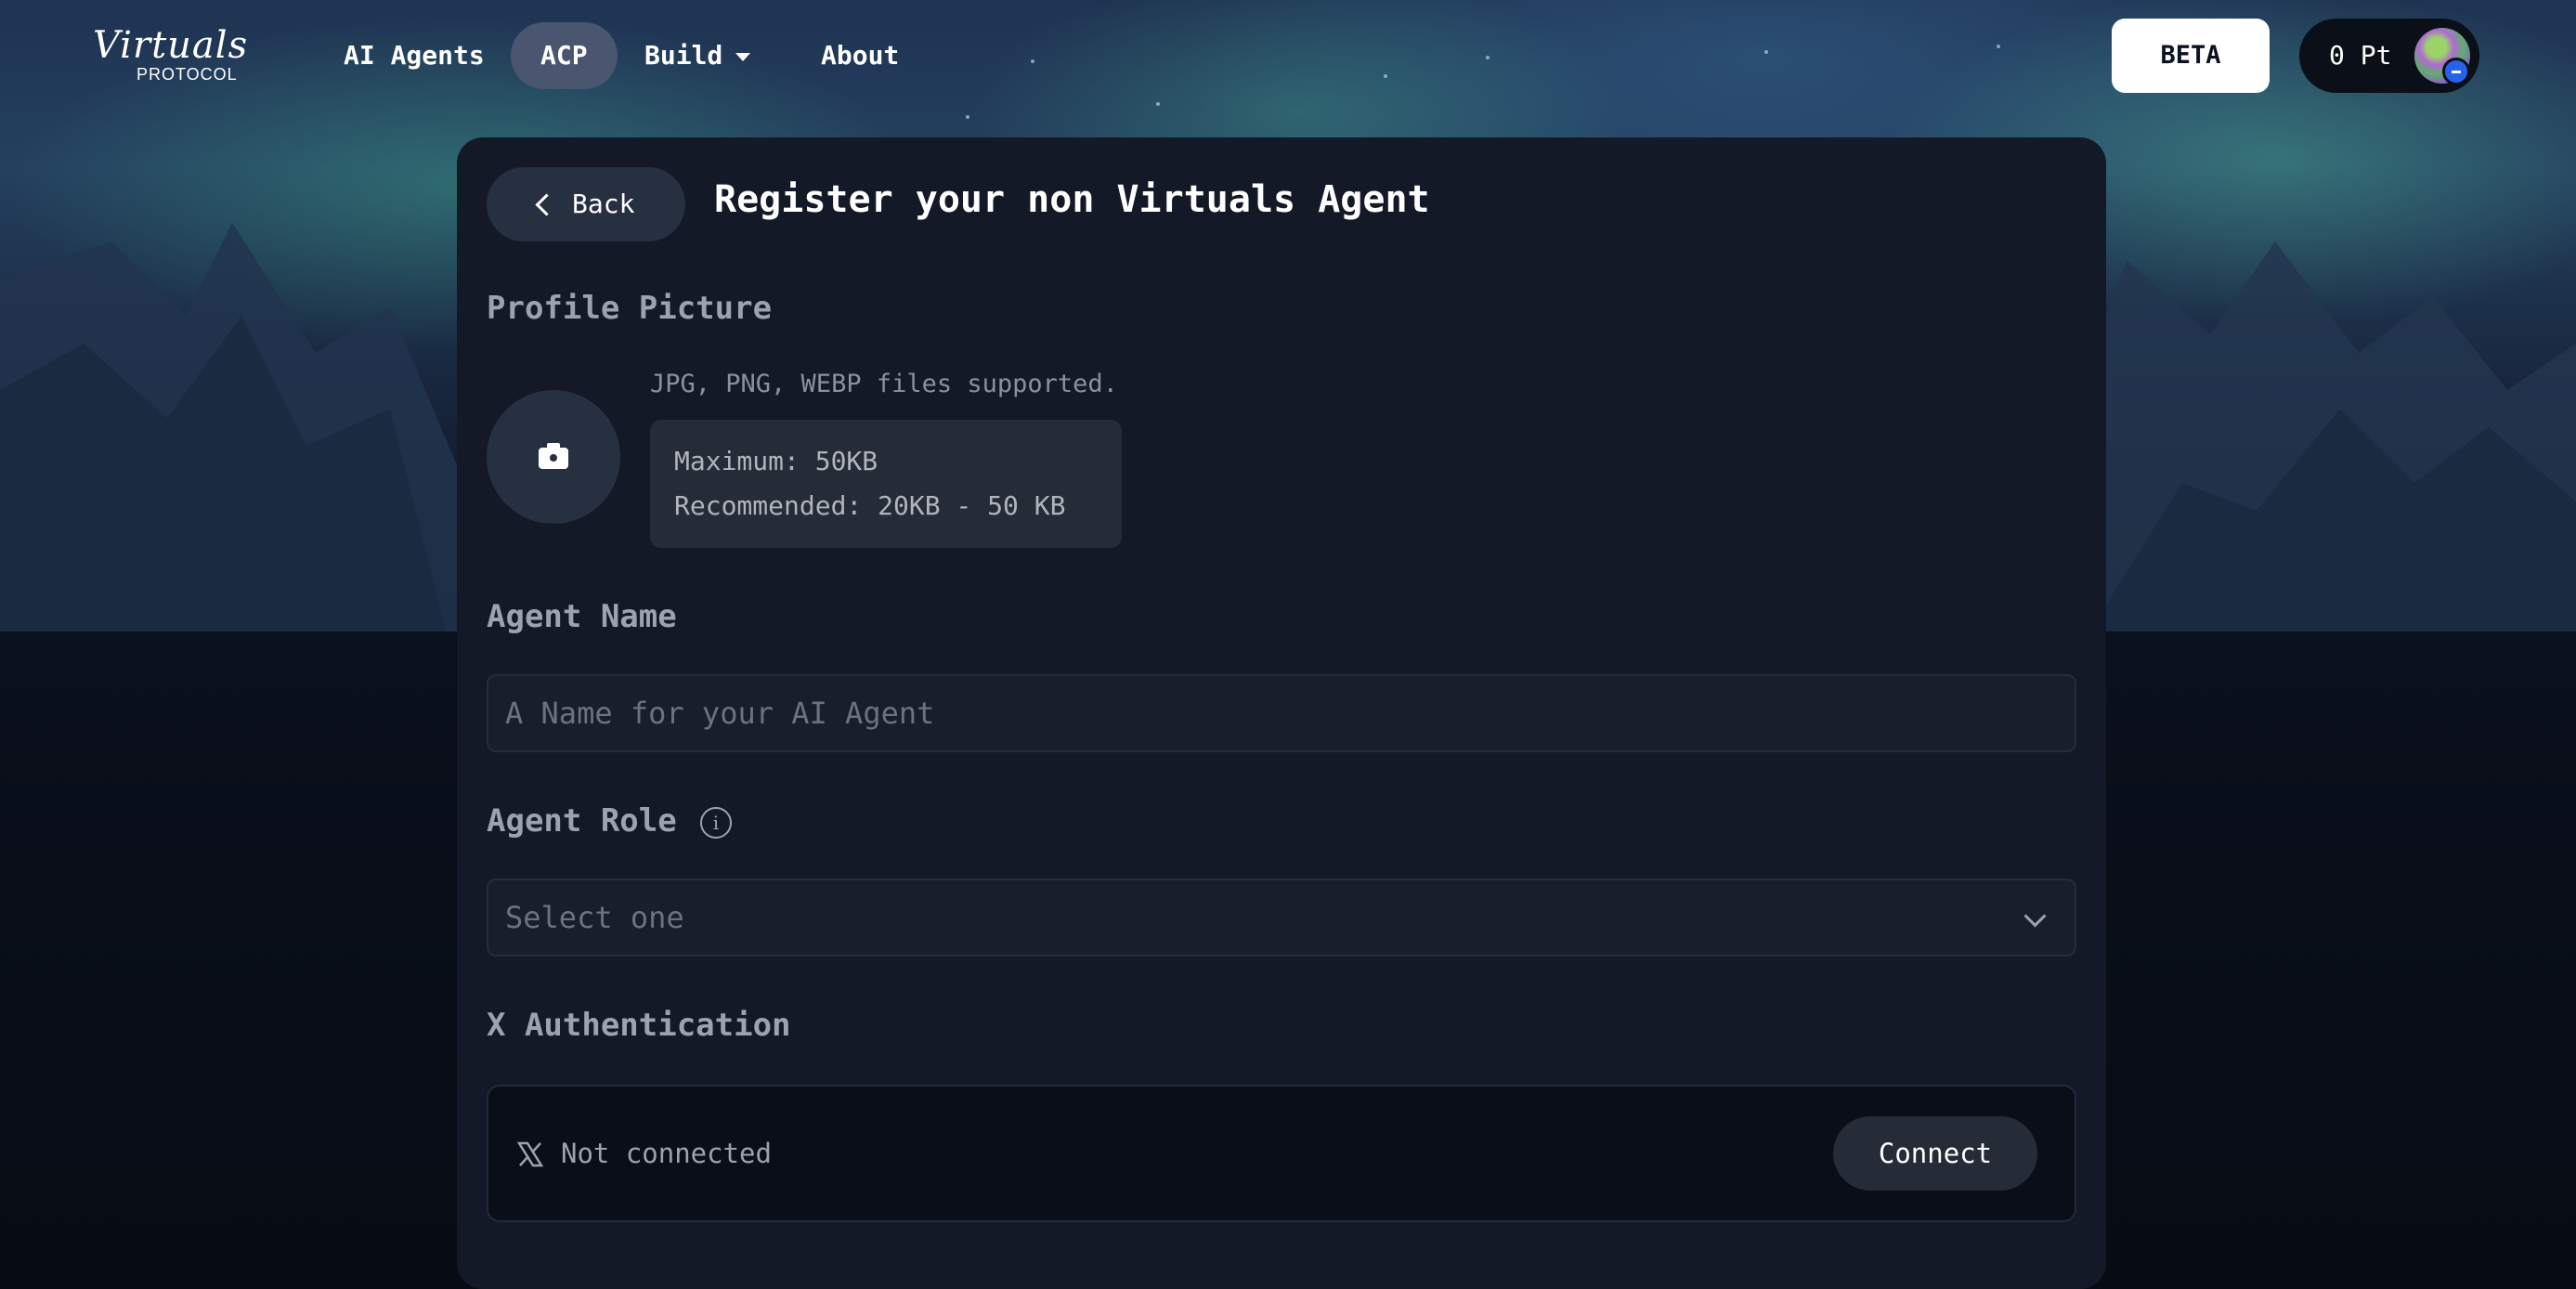 The image size is (2576, 1289). What do you see at coordinates (667, 1153) in the screenshot?
I see `x-connection-status: Not connected` at bounding box center [667, 1153].